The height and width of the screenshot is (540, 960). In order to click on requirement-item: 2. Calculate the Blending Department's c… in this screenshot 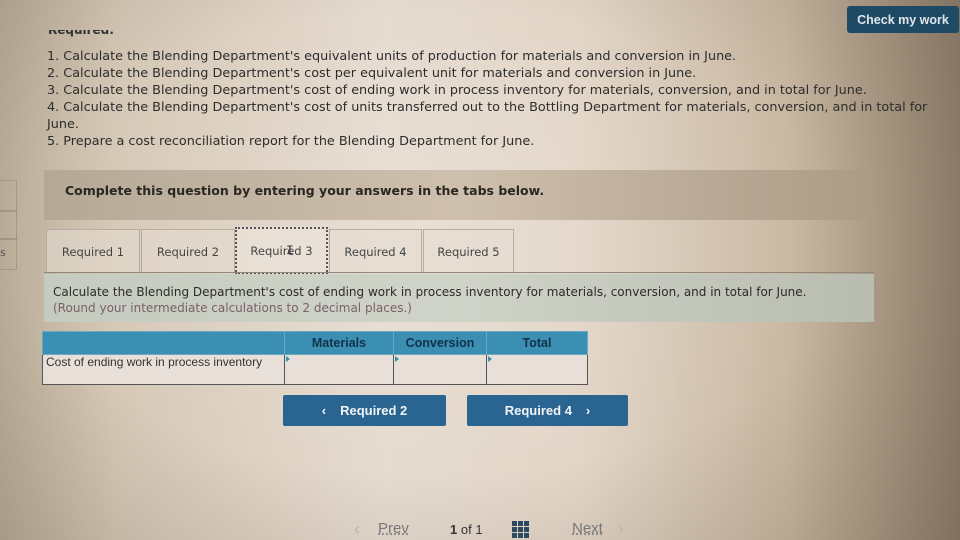, I will do `click(372, 73)`.